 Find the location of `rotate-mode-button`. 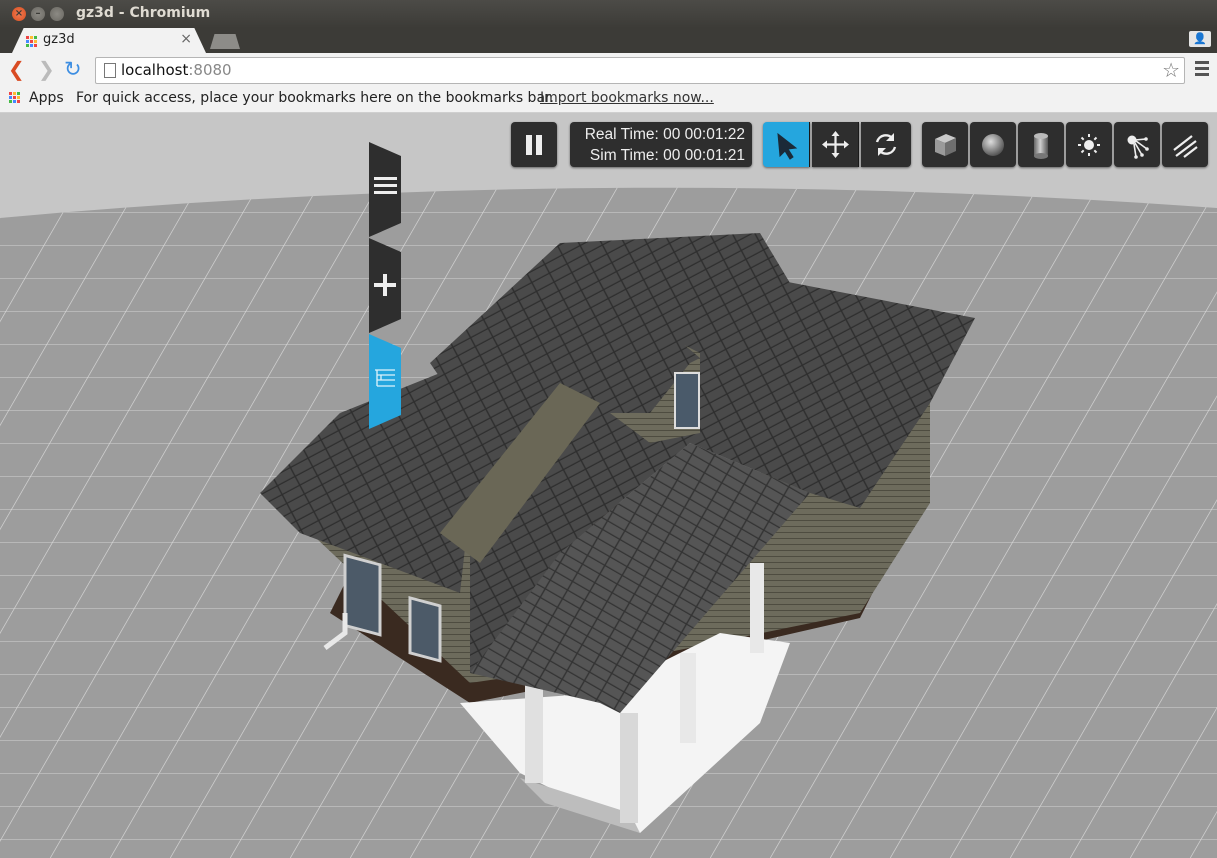

rotate-mode-button is located at coordinates (886, 144).